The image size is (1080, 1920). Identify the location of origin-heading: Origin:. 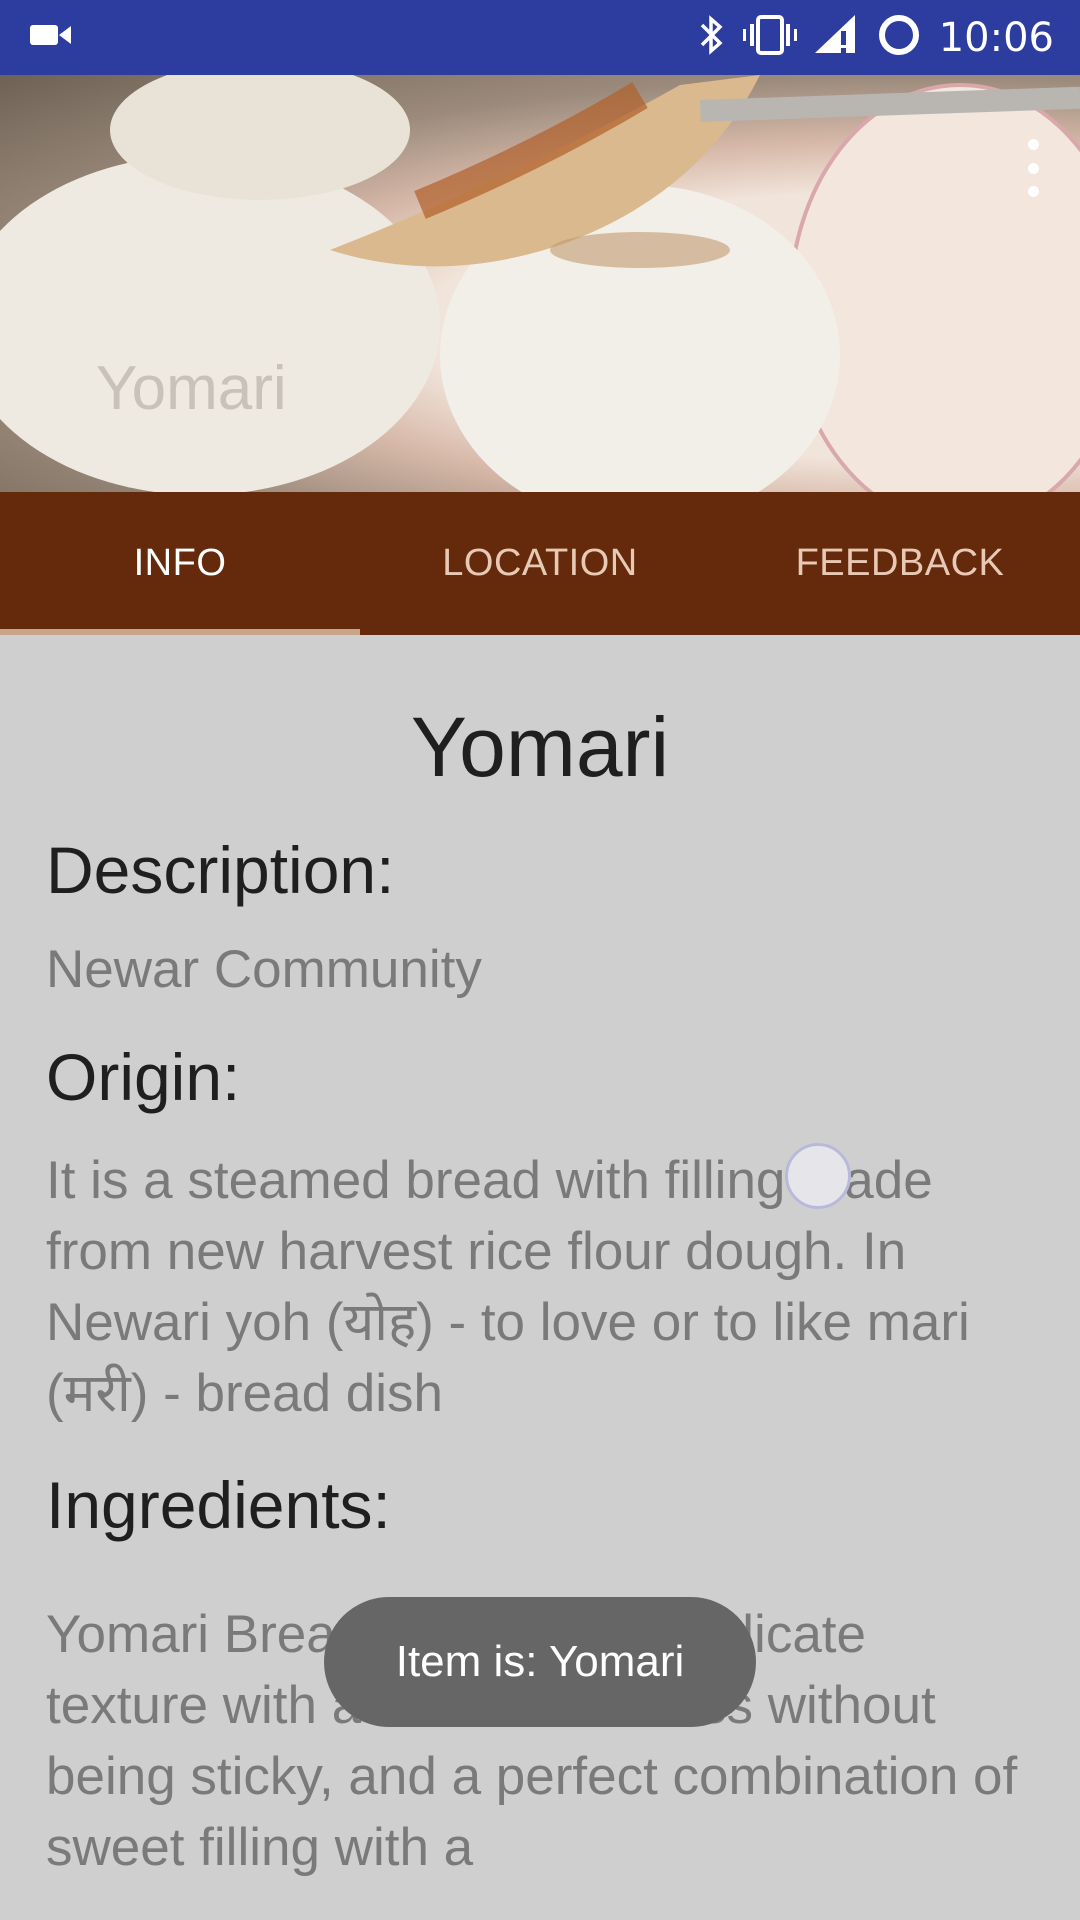
(143, 1077).